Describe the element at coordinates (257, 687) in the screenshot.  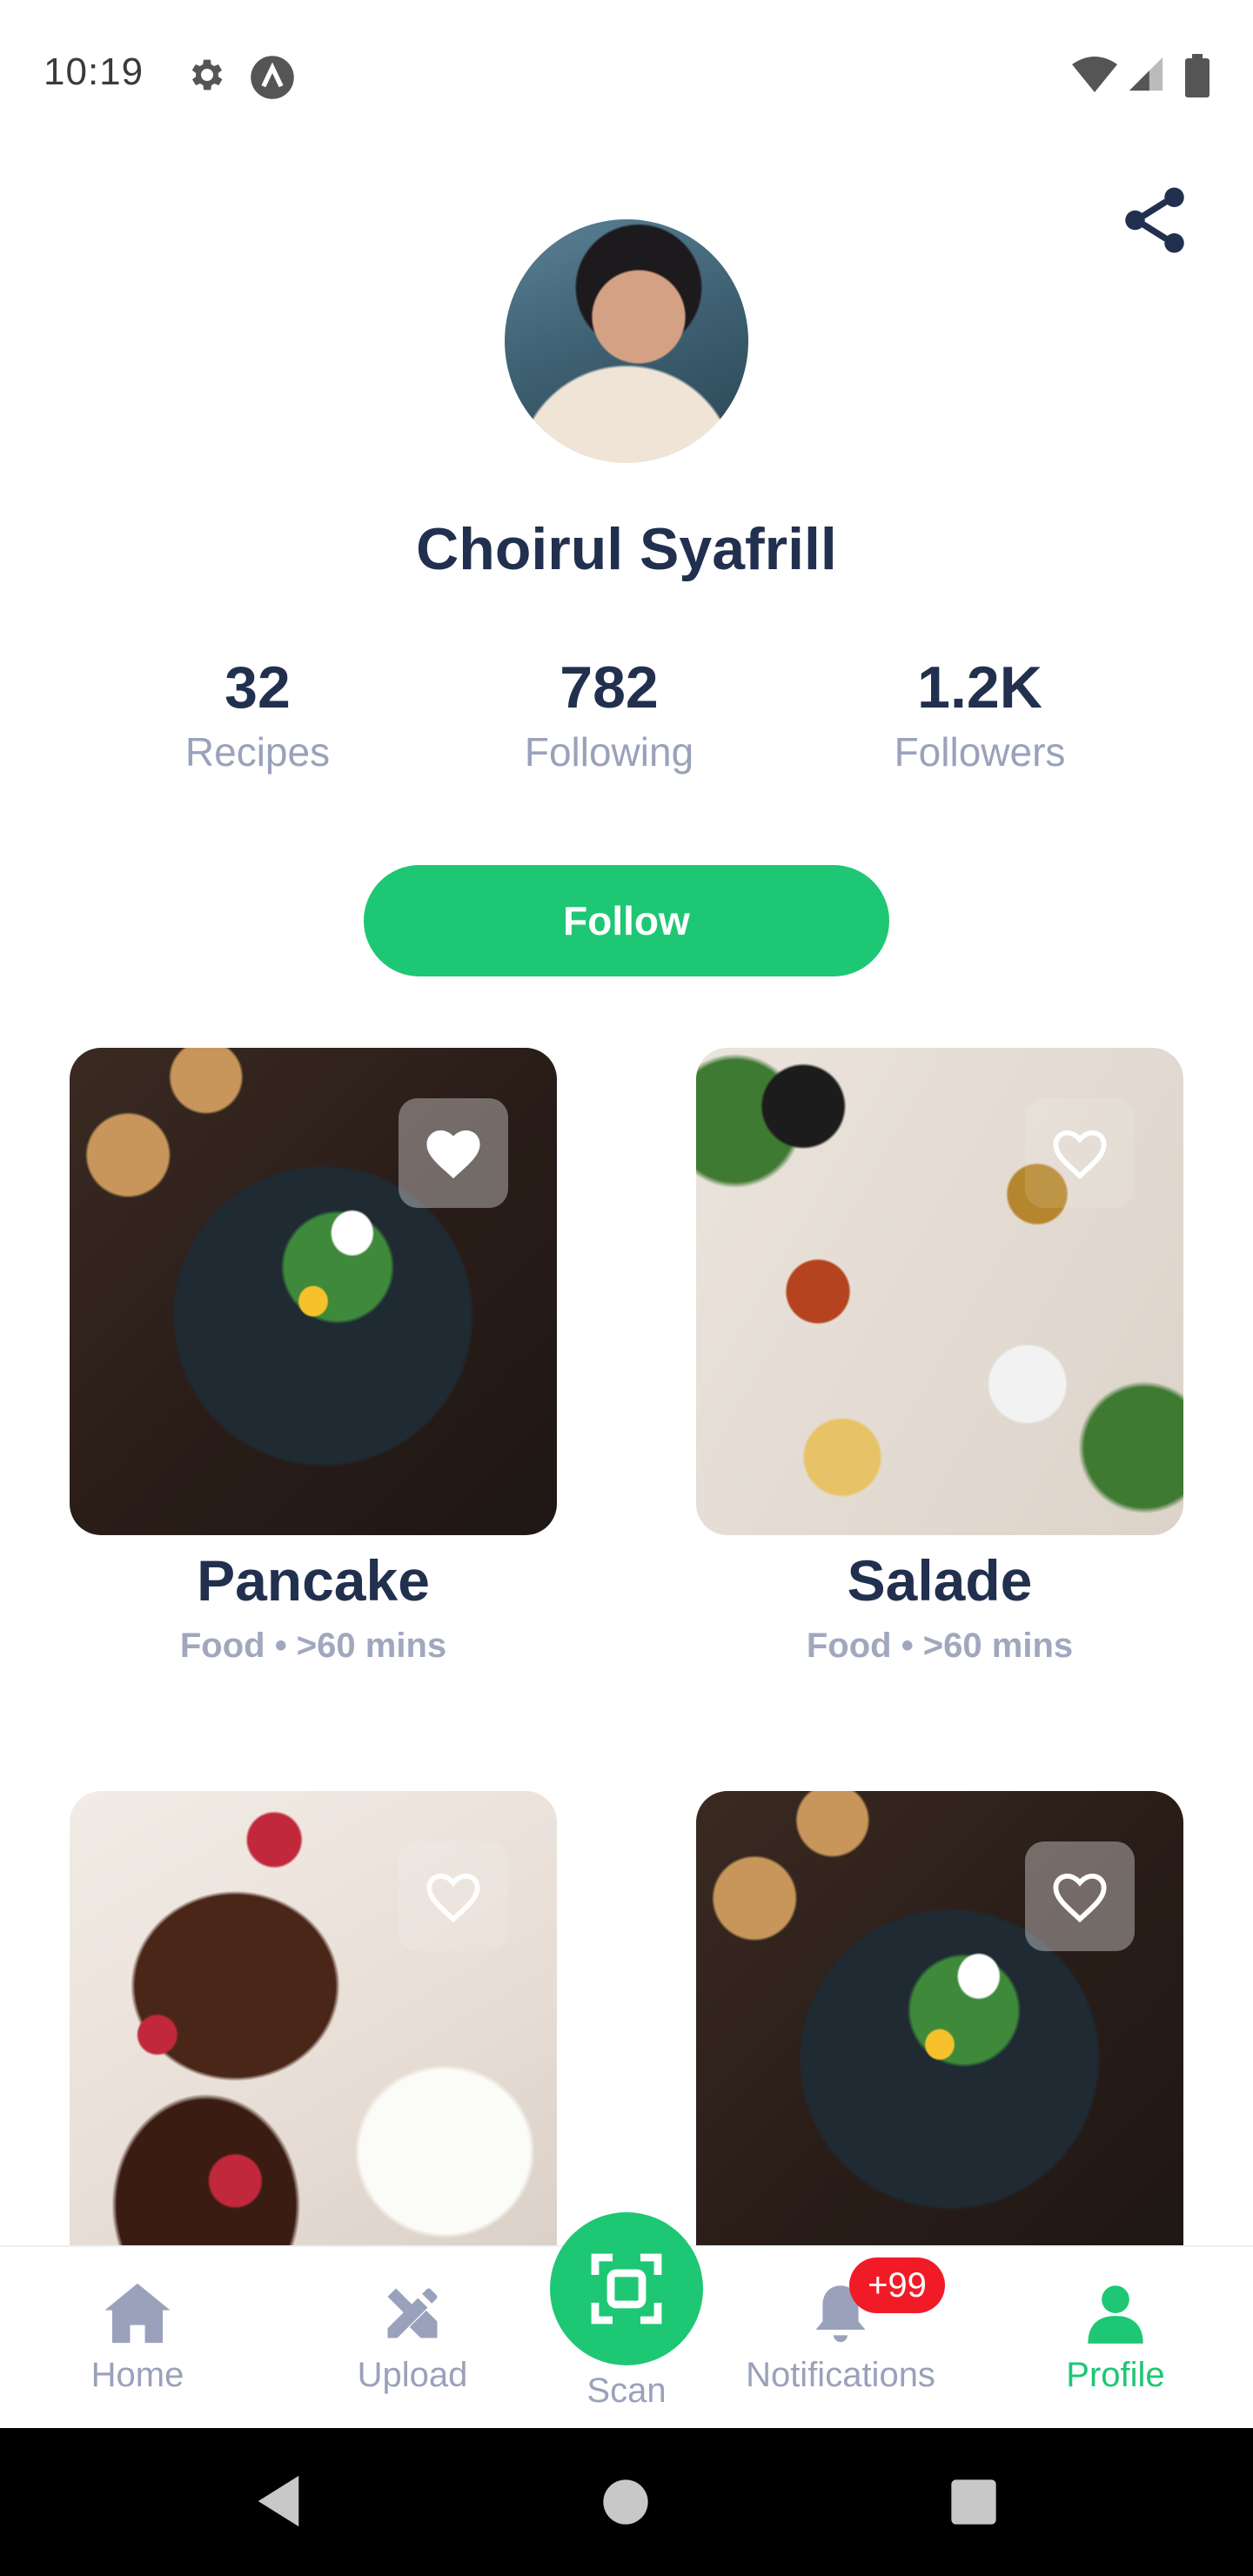
I see `stat-value: 32` at that location.